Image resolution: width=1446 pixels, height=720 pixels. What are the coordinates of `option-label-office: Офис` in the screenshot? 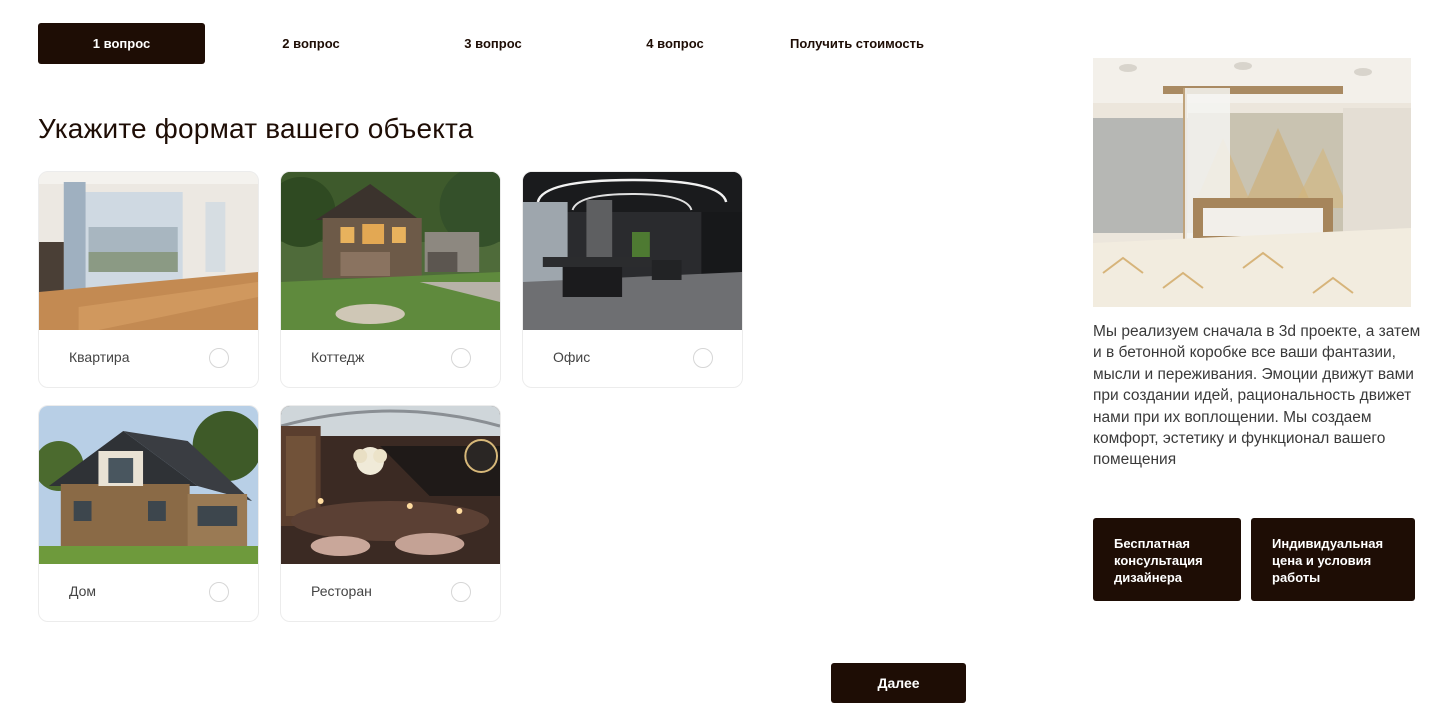 It's located at (572, 357).